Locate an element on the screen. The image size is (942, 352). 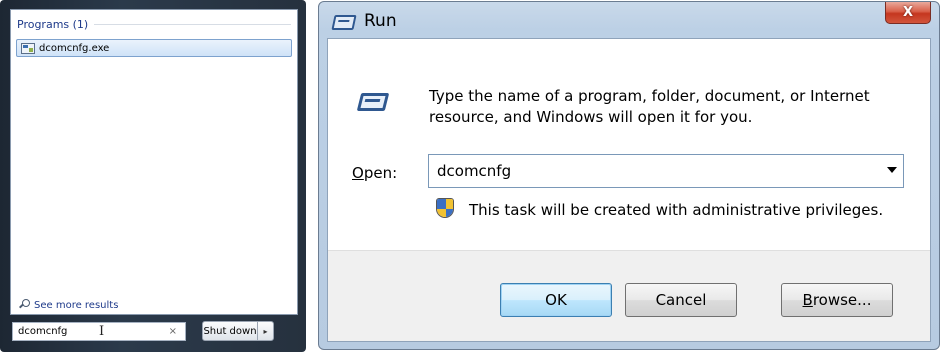
programs-header-label: Programs (1) is located at coordinates (53, 24).